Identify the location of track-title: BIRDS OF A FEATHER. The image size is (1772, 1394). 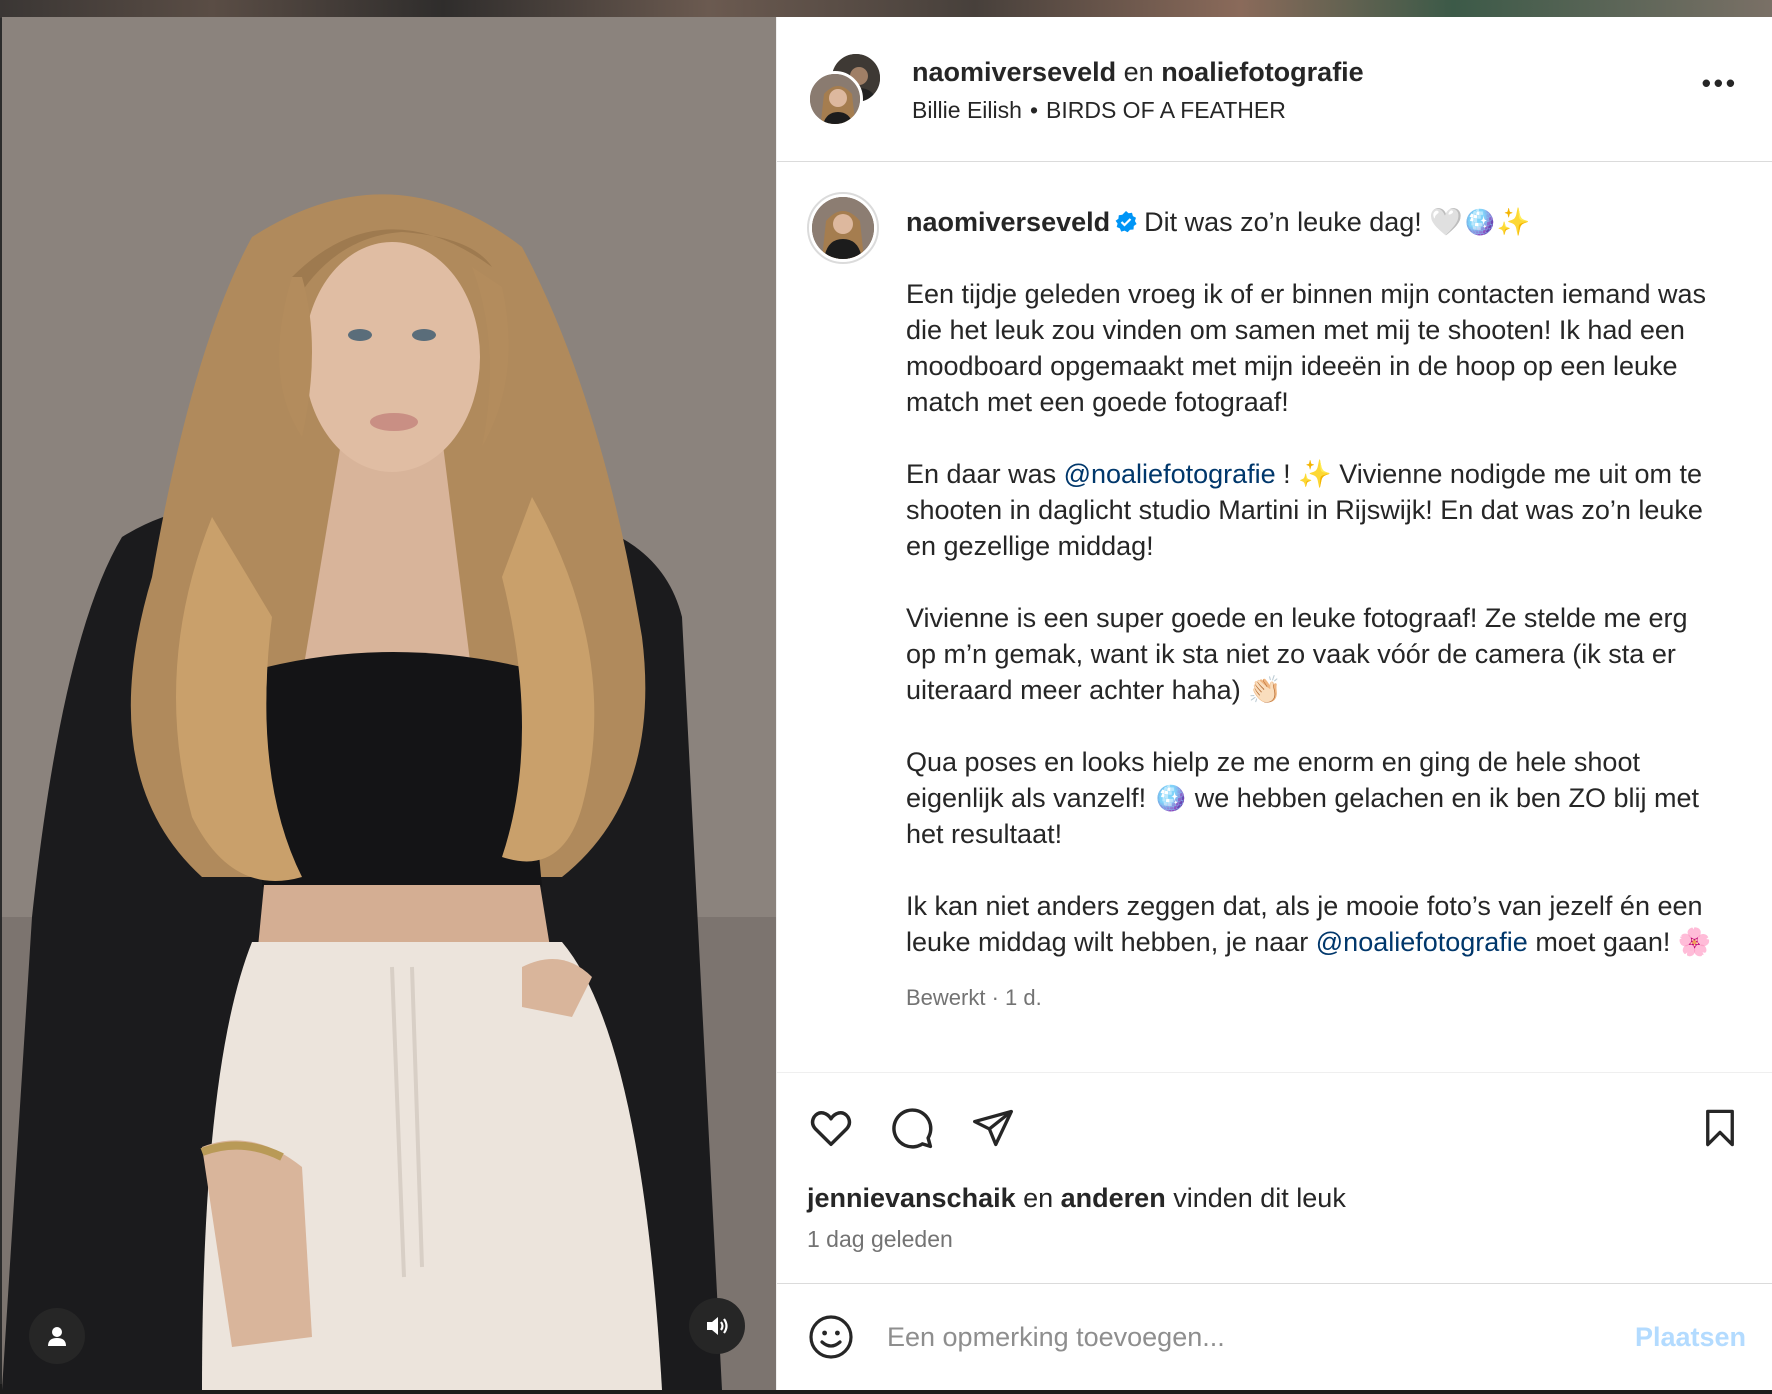
(1166, 110).